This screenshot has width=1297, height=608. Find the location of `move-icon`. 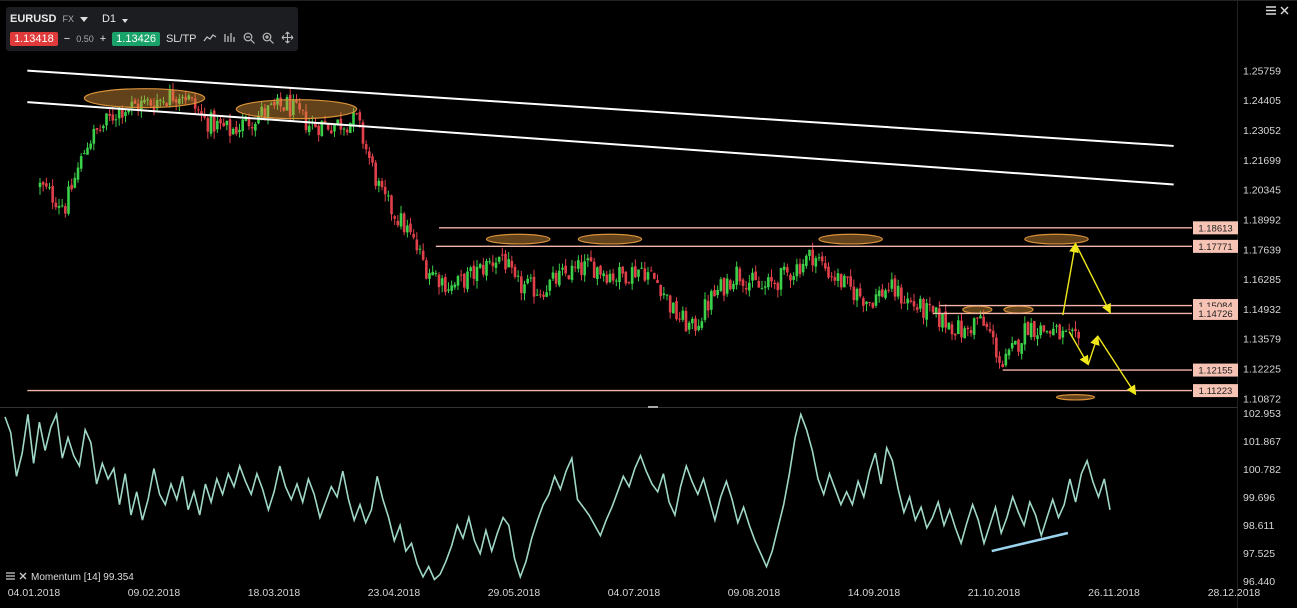

move-icon is located at coordinates (287, 39).